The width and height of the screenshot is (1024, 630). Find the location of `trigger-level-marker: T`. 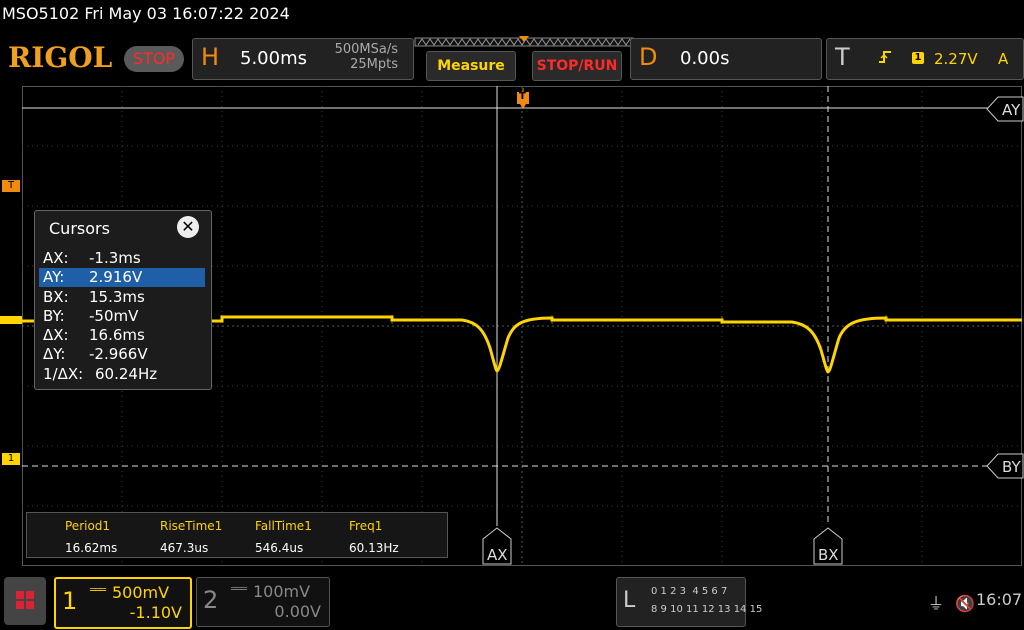

trigger-level-marker: T is located at coordinates (11, 186).